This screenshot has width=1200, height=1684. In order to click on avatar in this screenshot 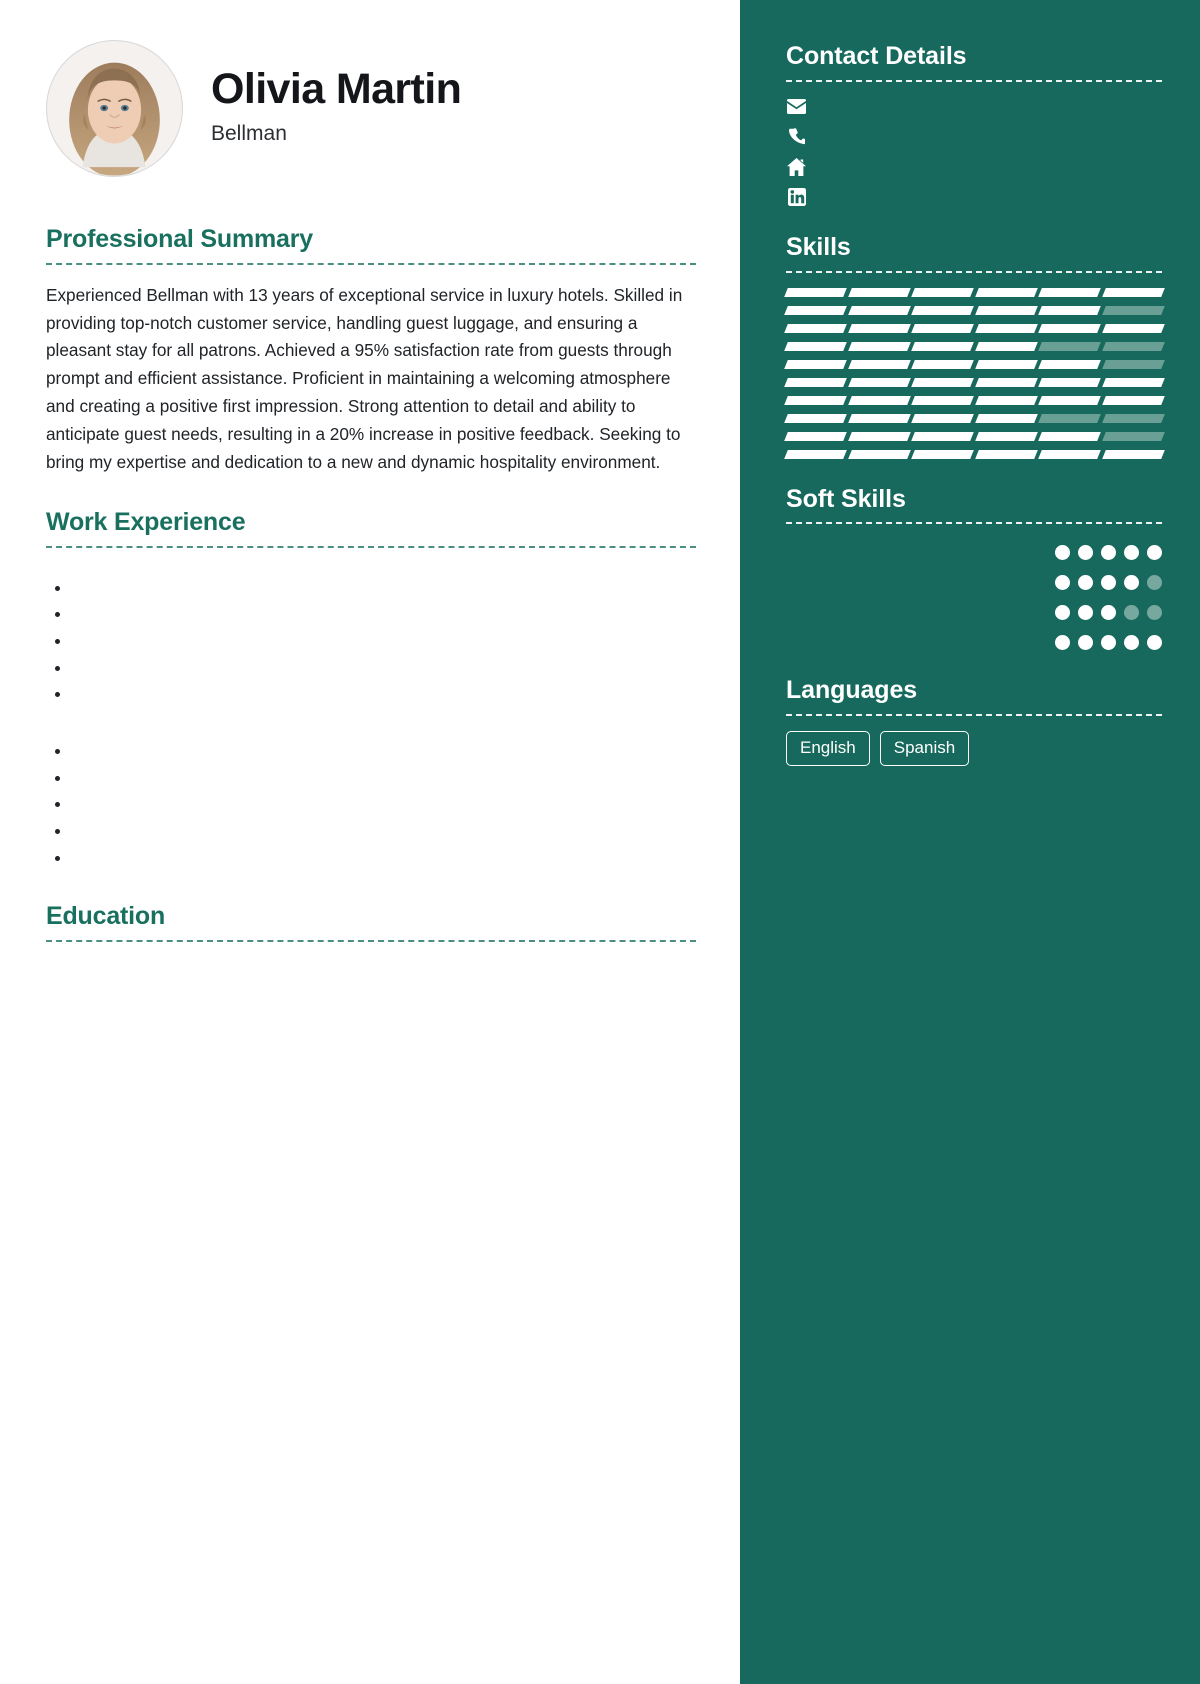, I will do `click(114, 108)`.